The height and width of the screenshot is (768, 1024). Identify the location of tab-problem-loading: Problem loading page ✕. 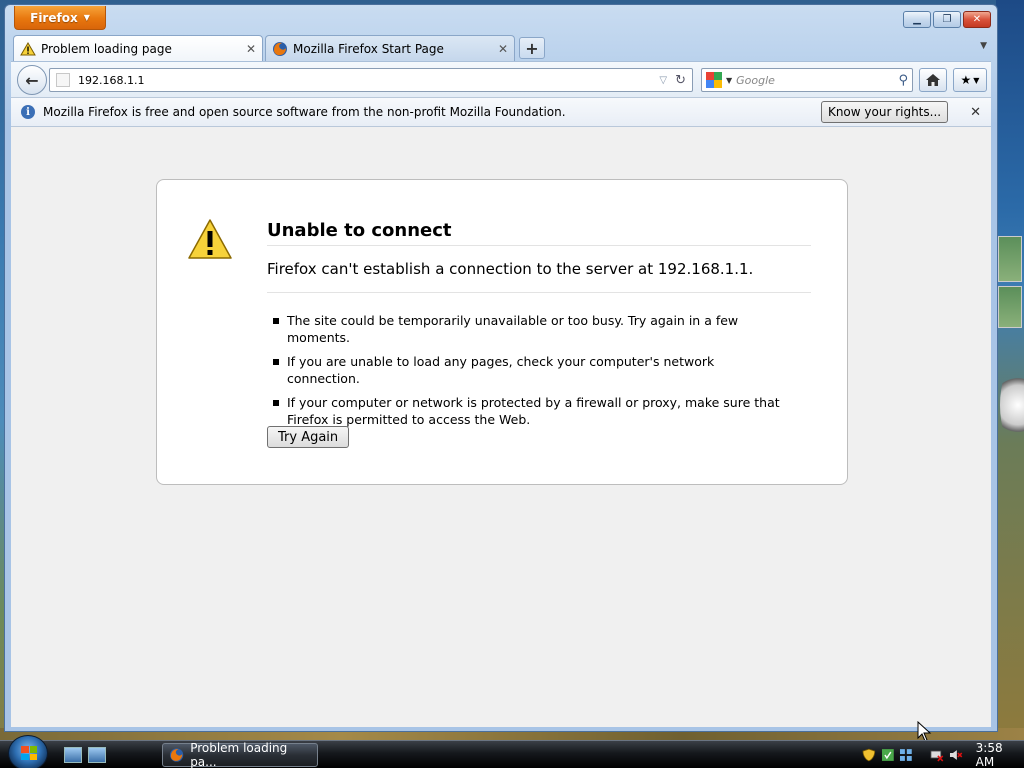
(138, 48).